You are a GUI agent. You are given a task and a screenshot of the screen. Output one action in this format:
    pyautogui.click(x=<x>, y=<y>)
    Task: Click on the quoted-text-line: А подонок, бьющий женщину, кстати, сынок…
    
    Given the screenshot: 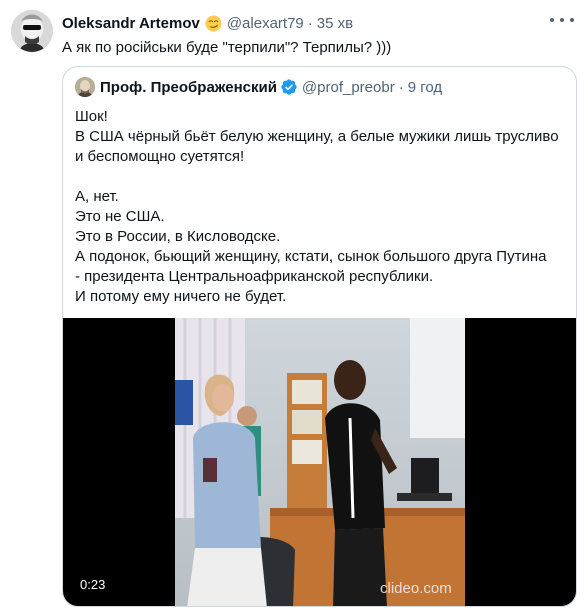 What is the action you would take?
    pyautogui.click(x=311, y=256)
    